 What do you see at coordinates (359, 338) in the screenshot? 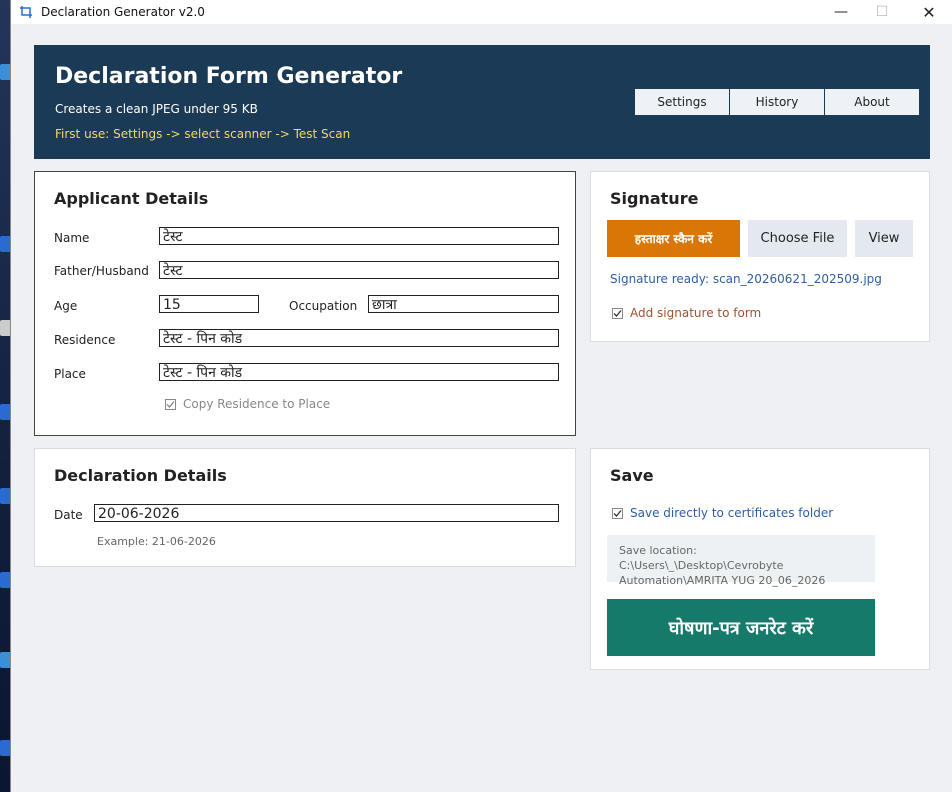
I see `residence-field: टेस्ट - पिन कोड` at bounding box center [359, 338].